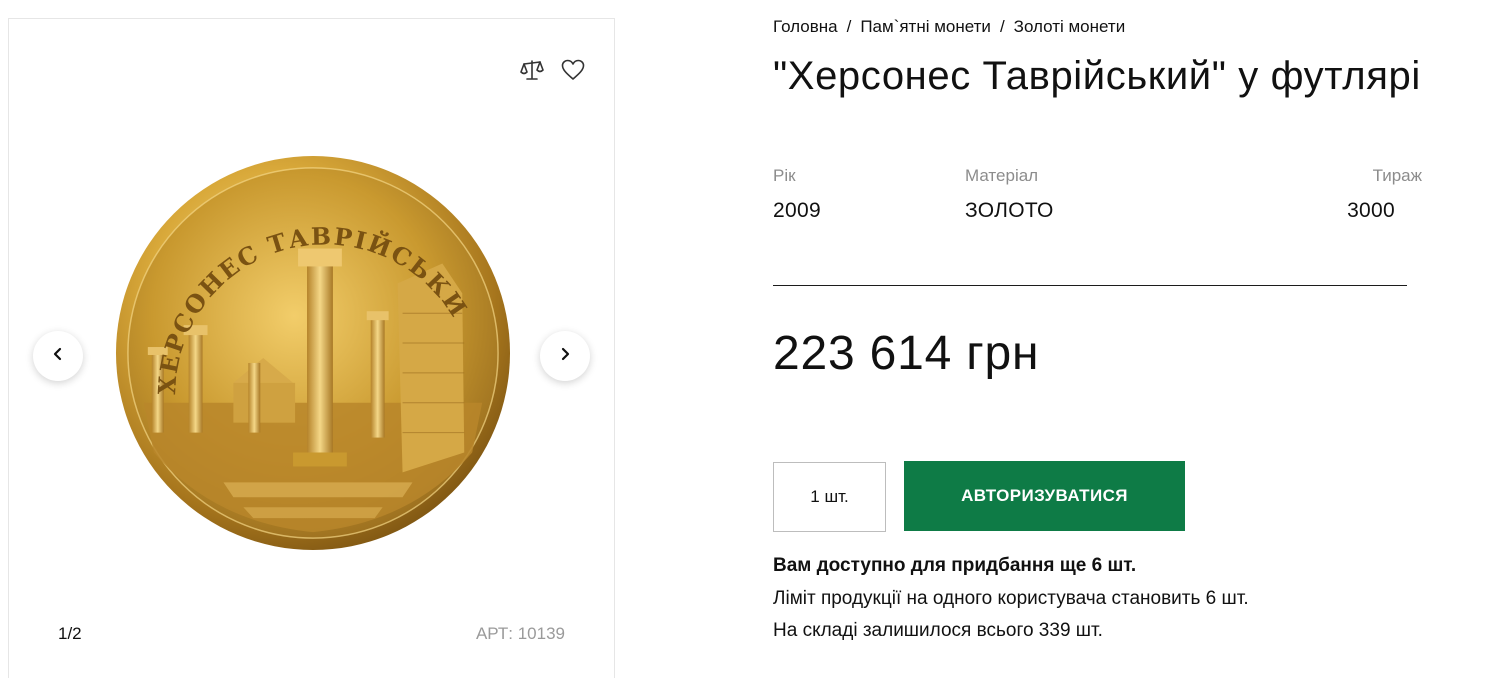  I want to click on authorize-button: АВТОРИЗУВАТИСЯ, so click(1044, 496).